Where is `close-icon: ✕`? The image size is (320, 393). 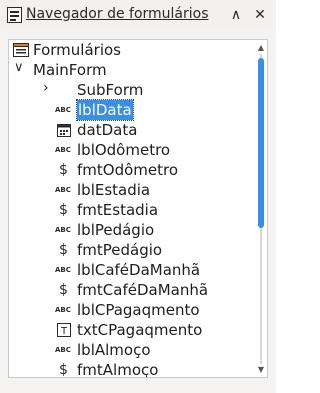
close-icon: ✕ is located at coordinates (260, 15).